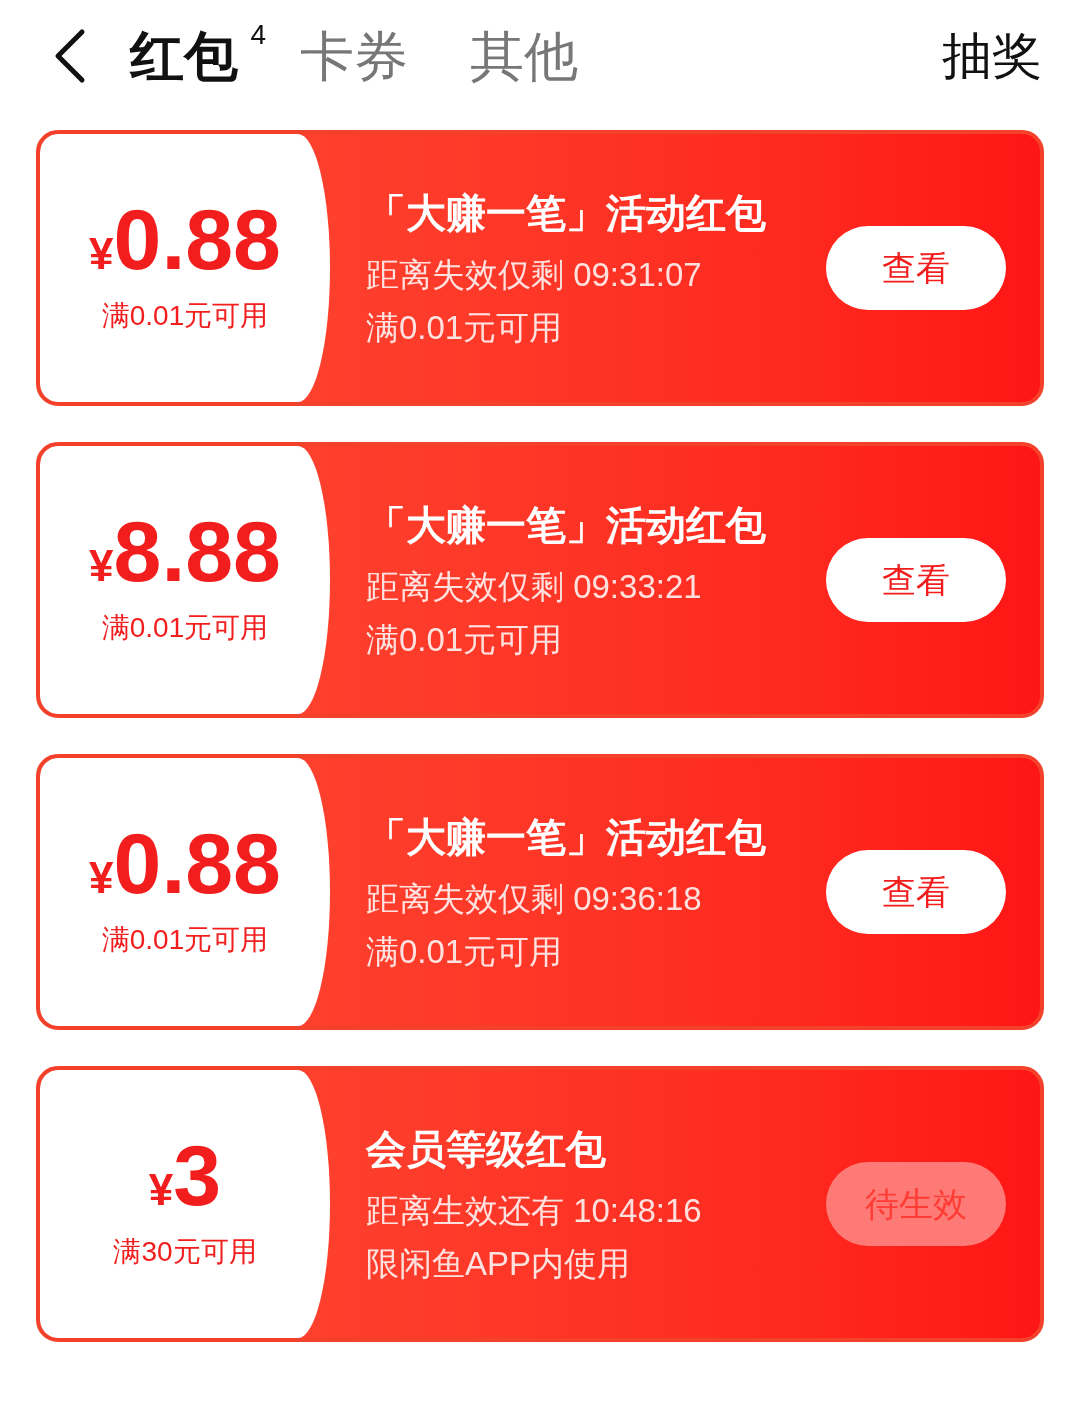 Image resolution: width=1080 pixels, height=1411 pixels. Describe the element at coordinates (197, 1174) in the screenshot. I see `coupon-amount: 3` at that location.